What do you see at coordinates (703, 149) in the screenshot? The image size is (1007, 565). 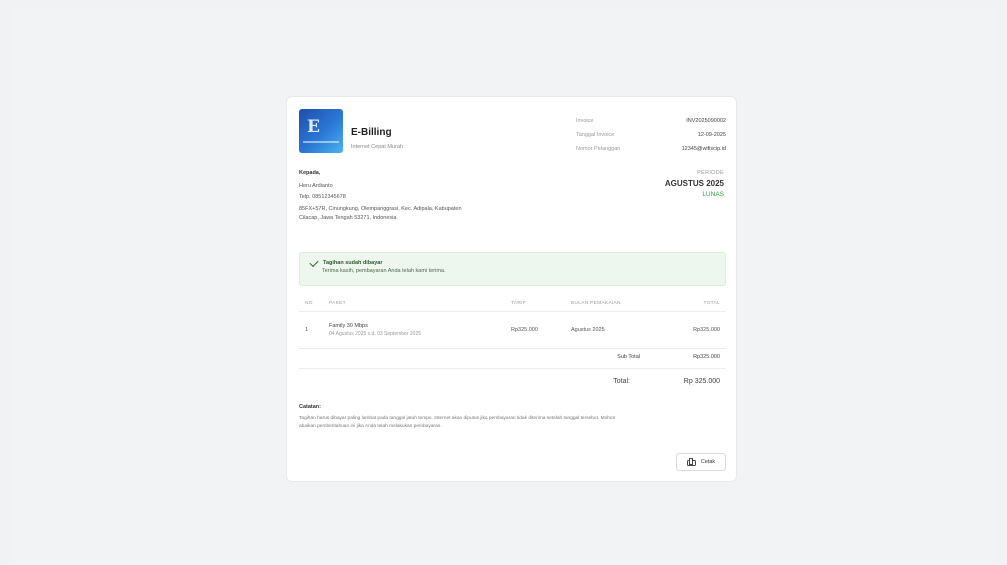 I see `meta-customer-value: 12345@wifiscip.id` at bounding box center [703, 149].